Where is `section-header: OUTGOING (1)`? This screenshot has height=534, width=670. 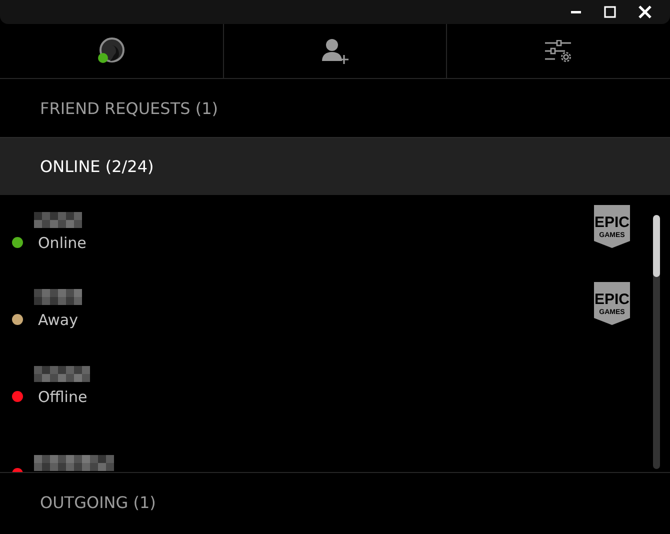
section-header: OUTGOING (1) is located at coordinates (335, 502).